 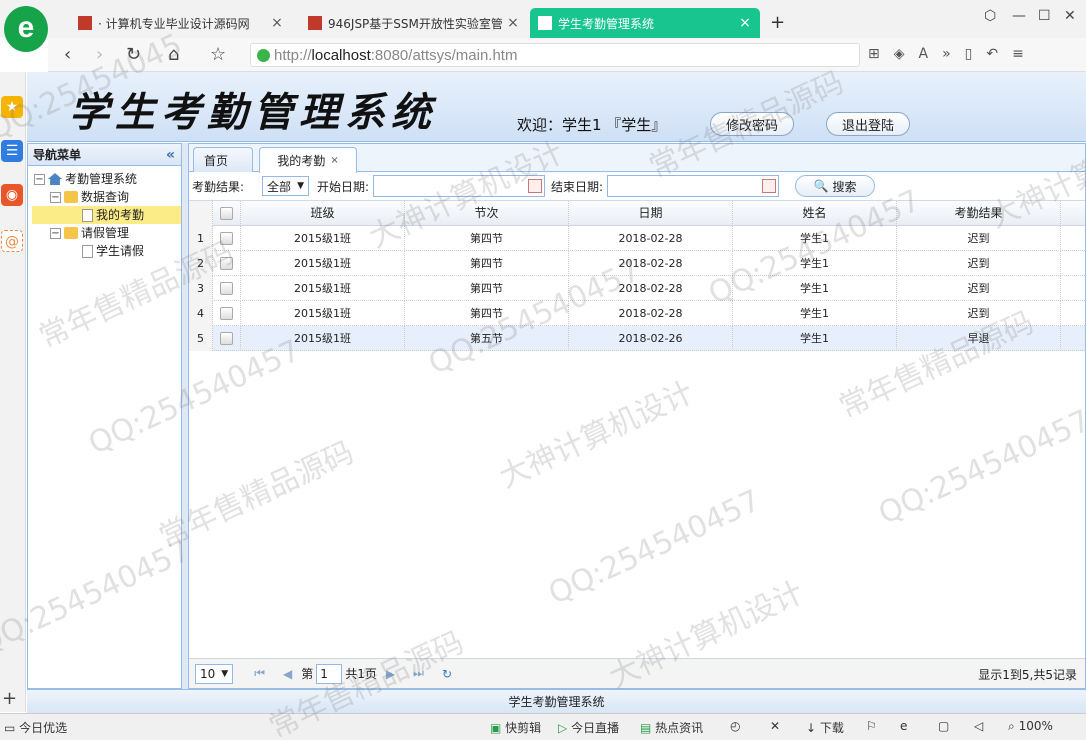 I want to click on url-input: http://localhost:8080/attsys/main.htm, so click(x=555, y=55).